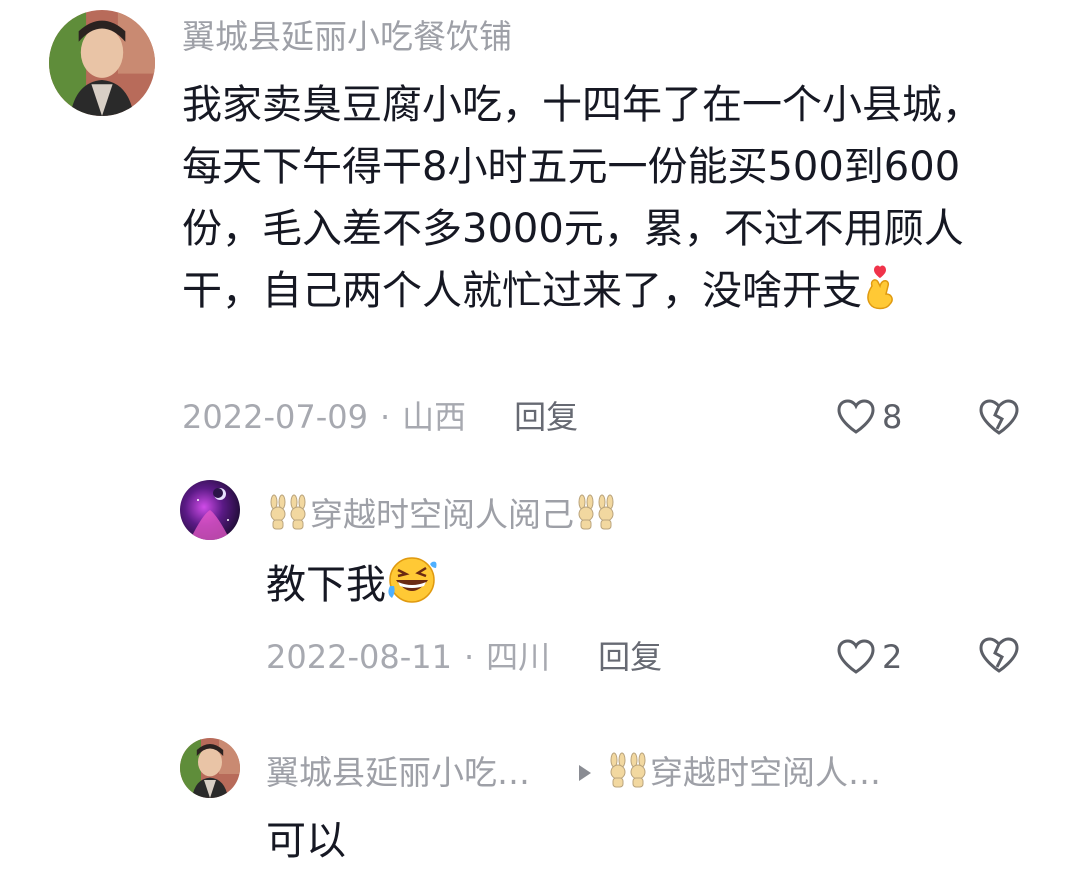  What do you see at coordinates (275, 417) in the screenshot?
I see `comment-date: 2022-07-09` at bounding box center [275, 417].